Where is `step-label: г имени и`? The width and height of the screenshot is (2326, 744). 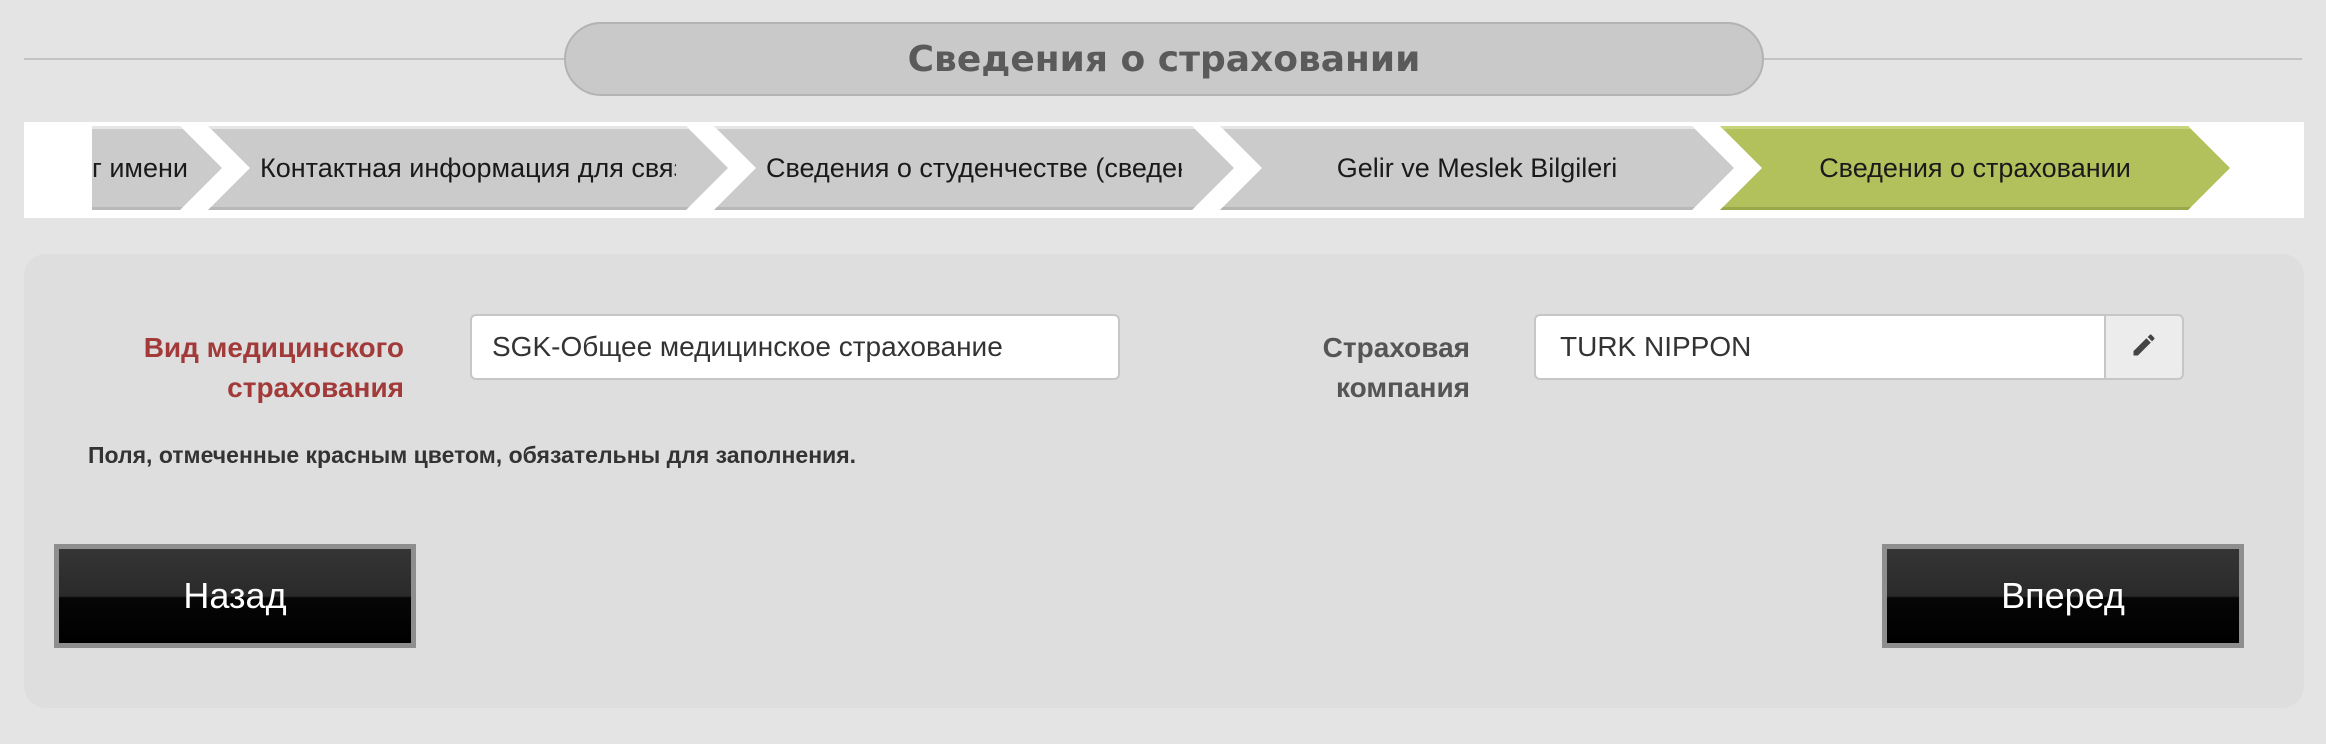
step-label: г имени и is located at coordinates (140, 167).